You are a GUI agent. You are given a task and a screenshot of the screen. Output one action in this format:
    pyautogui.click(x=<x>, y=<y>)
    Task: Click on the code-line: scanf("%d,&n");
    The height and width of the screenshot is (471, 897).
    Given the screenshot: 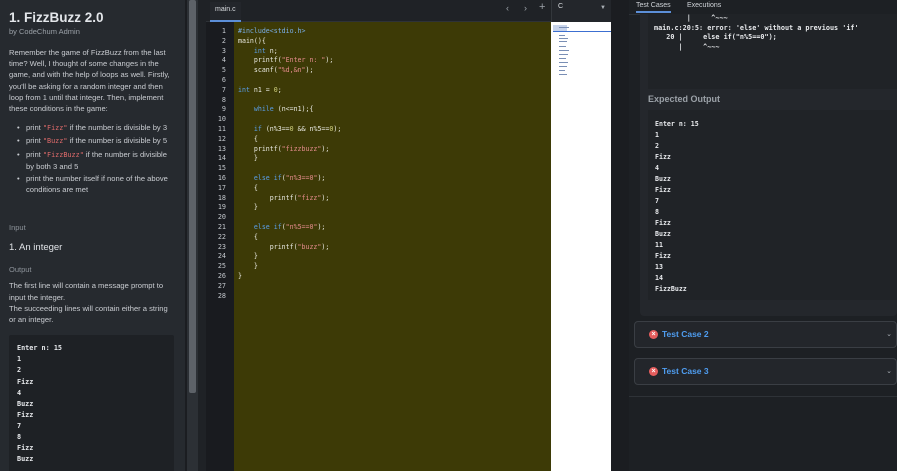 What is the action you would take?
    pyautogui.click(x=276, y=70)
    